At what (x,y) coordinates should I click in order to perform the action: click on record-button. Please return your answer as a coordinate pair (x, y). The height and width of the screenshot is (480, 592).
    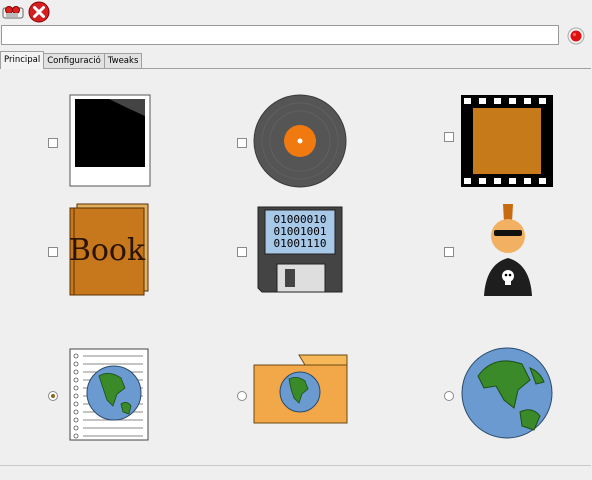
    Looking at the image, I should click on (576, 36).